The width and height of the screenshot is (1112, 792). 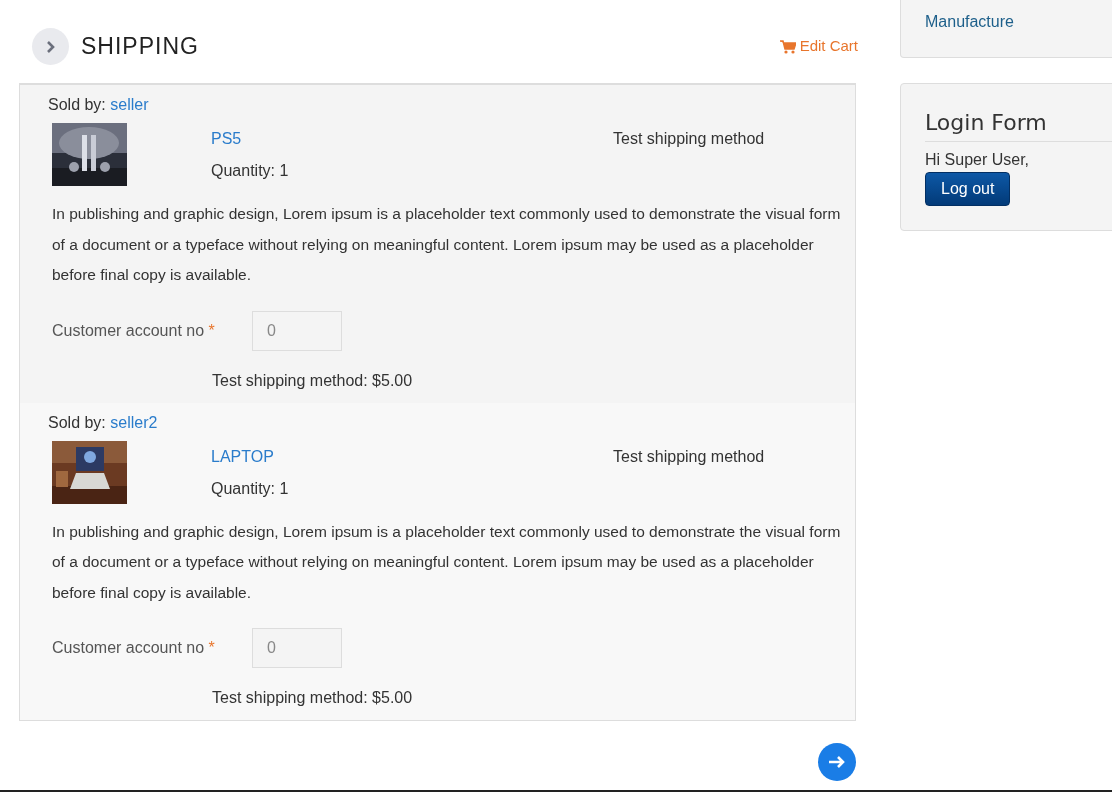 I want to click on expand-icon, so click(x=50, y=46).